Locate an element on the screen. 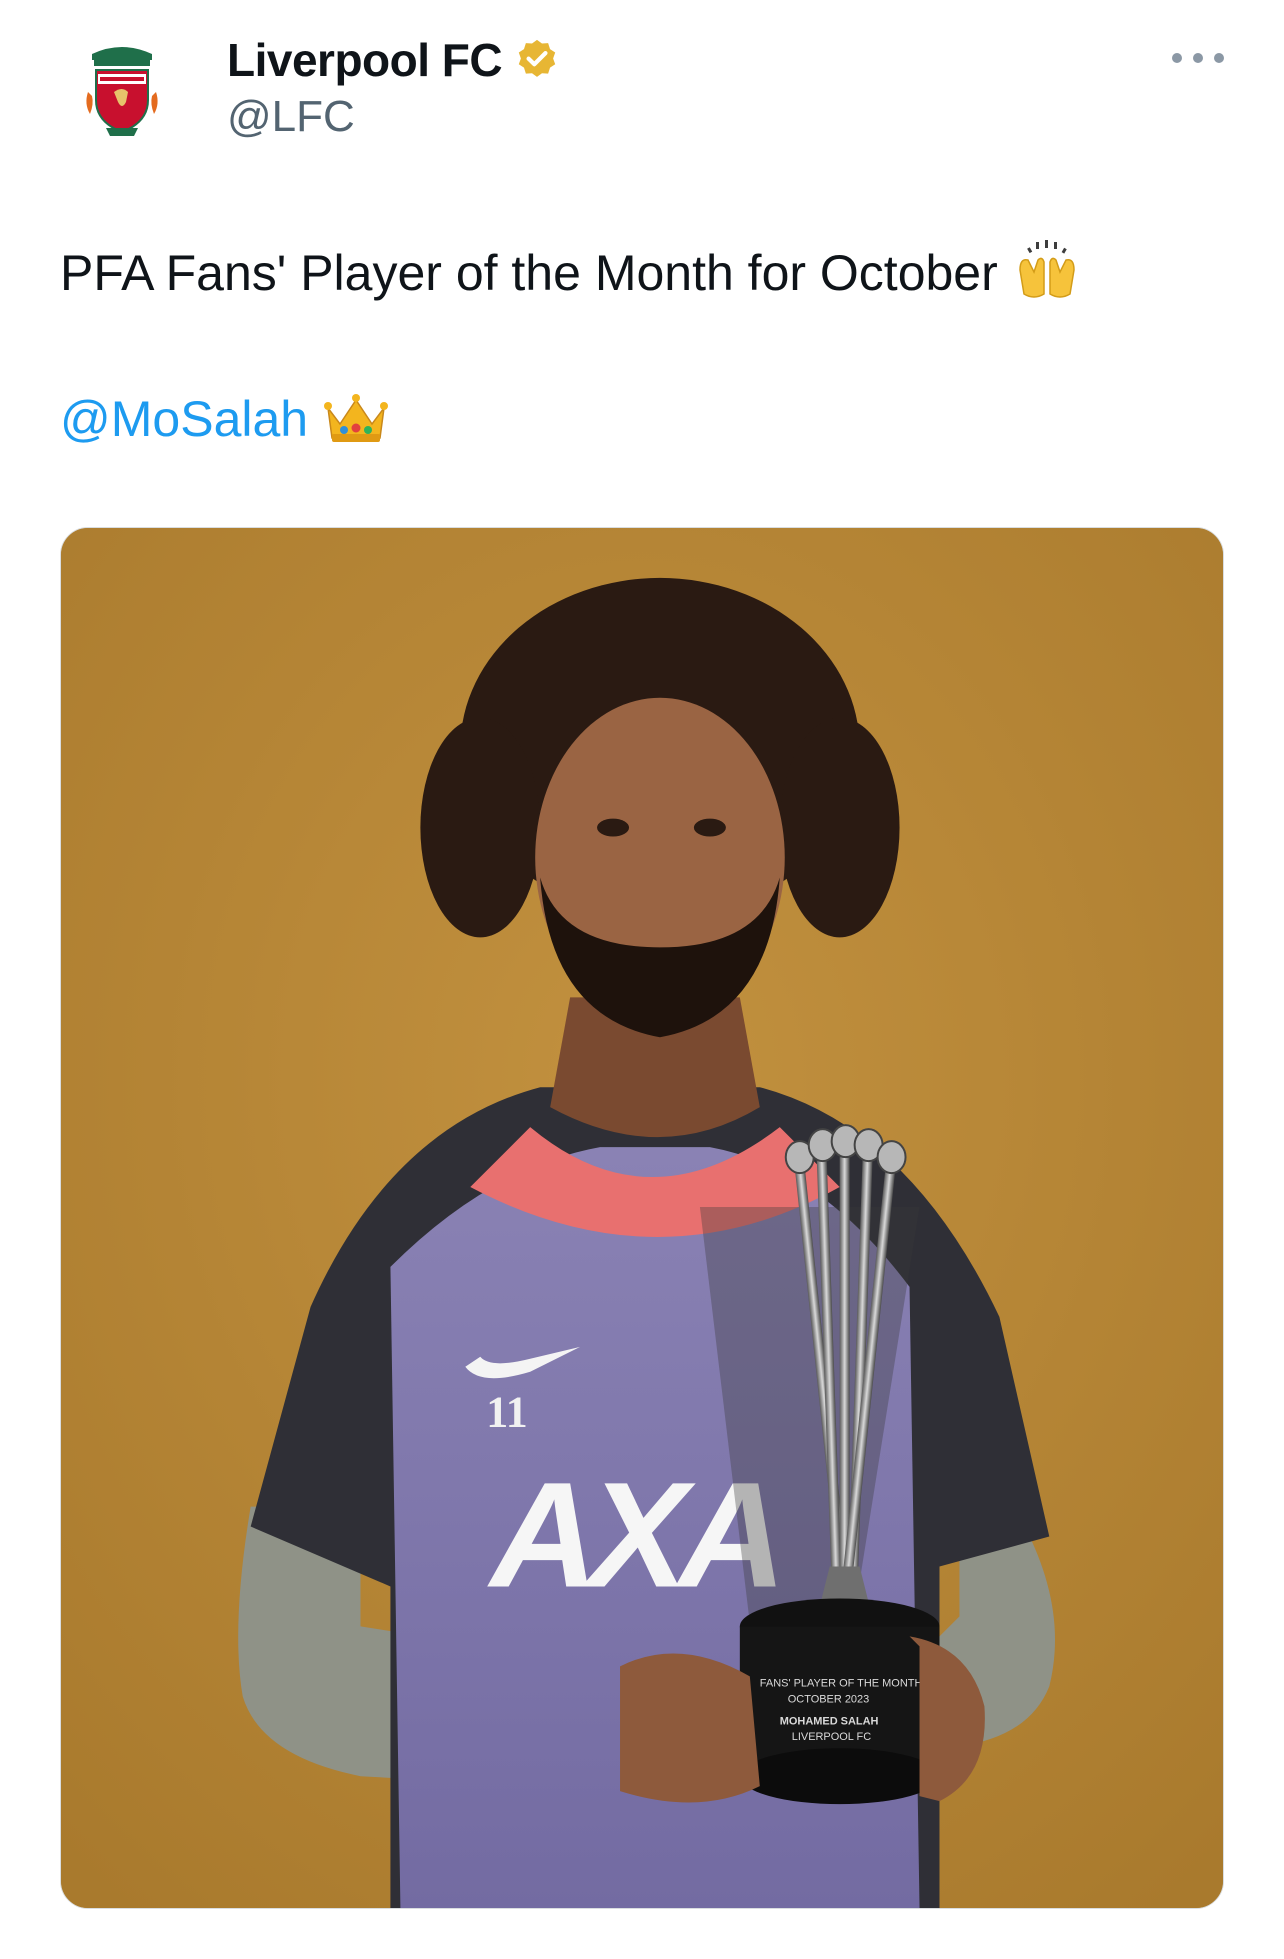 This screenshot has width=1284, height=1959. author-name: Liverpool FC is located at coordinates (365, 60).